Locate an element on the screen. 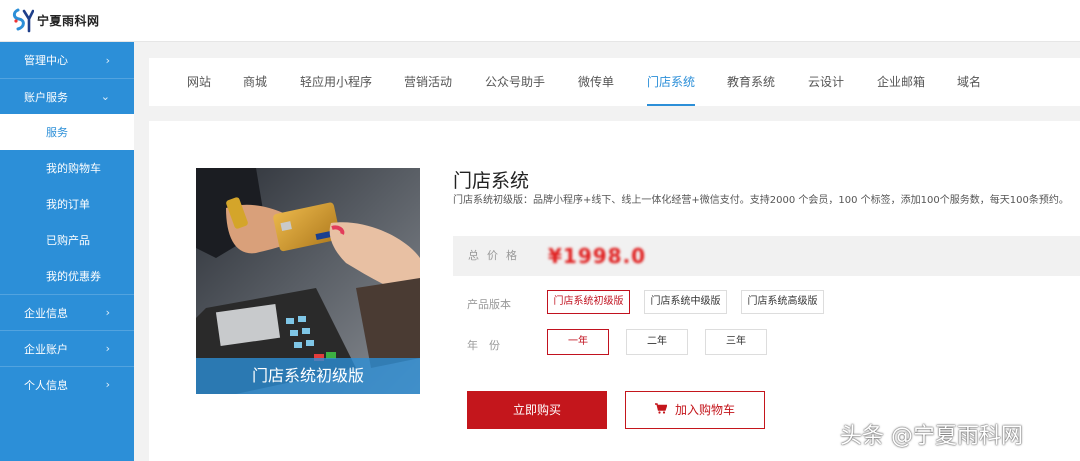 The width and height of the screenshot is (1080, 461). sidebar-item-purchased-products: 已购产品 is located at coordinates (67, 240).